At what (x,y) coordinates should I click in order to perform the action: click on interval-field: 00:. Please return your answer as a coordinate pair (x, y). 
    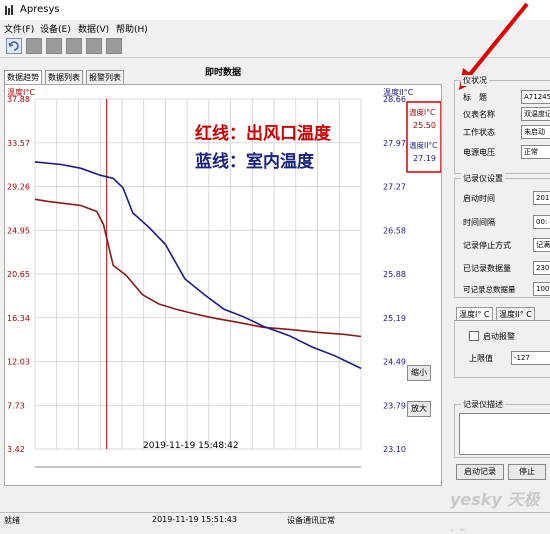
    Looking at the image, I should click on (541, 222).